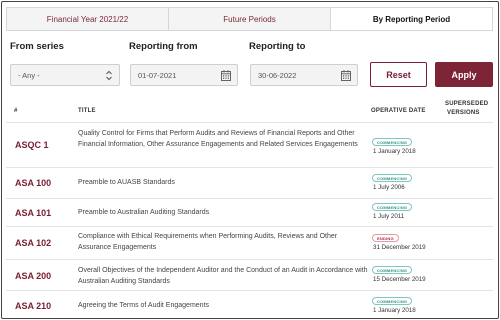 Image resolution: width=500 pixels, height=320 pixels. I want to click on column-header-title: TITLE, so click(87, 111).